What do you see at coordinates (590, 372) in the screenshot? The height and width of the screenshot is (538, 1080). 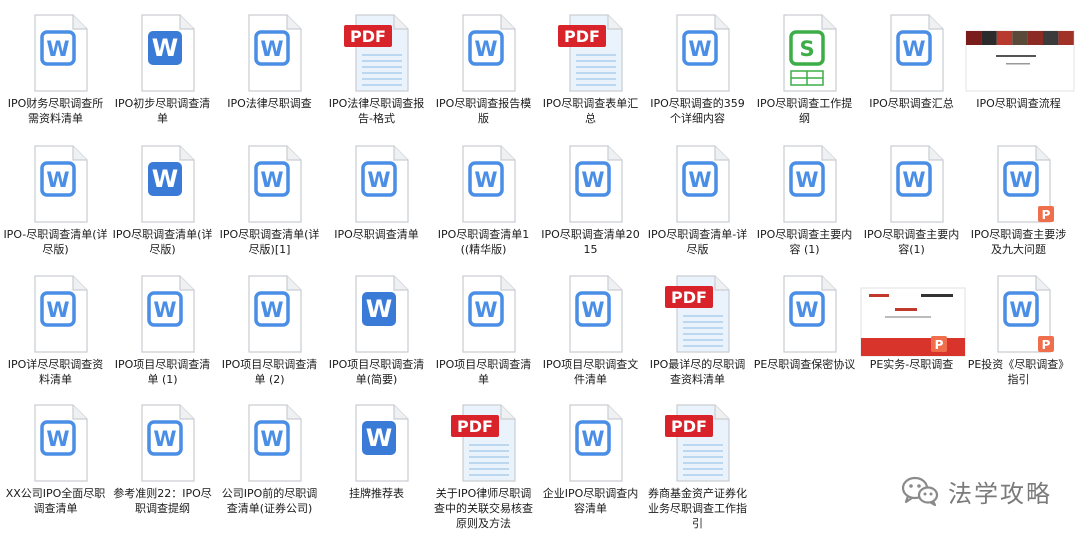 I see `file-name: IPO项目尽职调查文件清单` at bounding box center [590, 372].